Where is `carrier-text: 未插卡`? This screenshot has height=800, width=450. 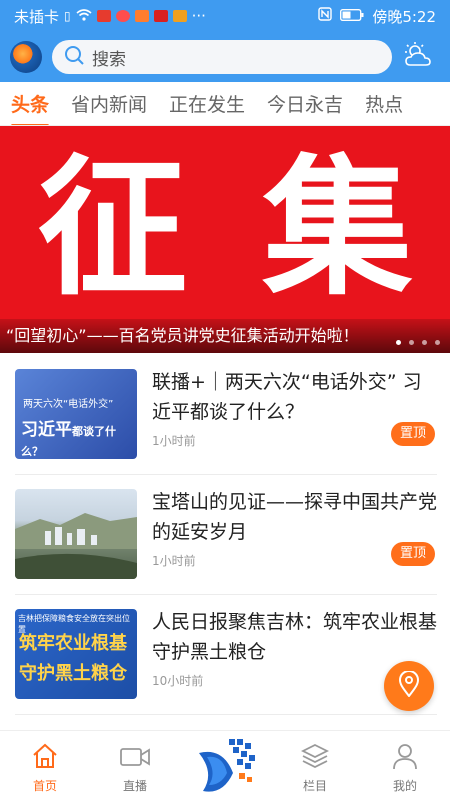 carrier-text: 未插卡 is located at coordinates (37, 16).